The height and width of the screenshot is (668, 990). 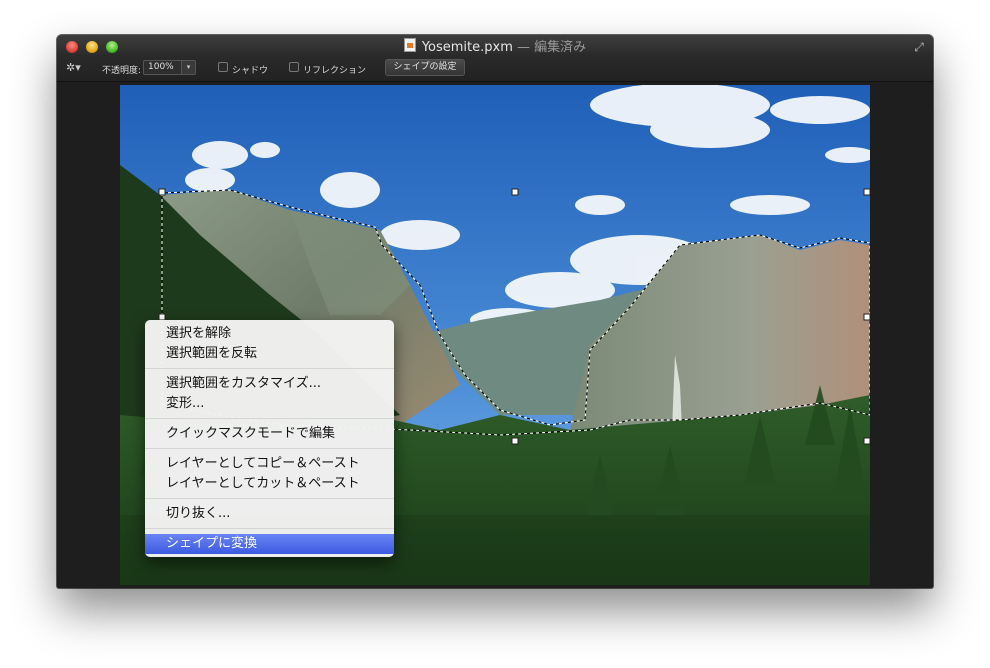 I want to click on window-title-status: — 編集済み, so click(x=552, y=47).